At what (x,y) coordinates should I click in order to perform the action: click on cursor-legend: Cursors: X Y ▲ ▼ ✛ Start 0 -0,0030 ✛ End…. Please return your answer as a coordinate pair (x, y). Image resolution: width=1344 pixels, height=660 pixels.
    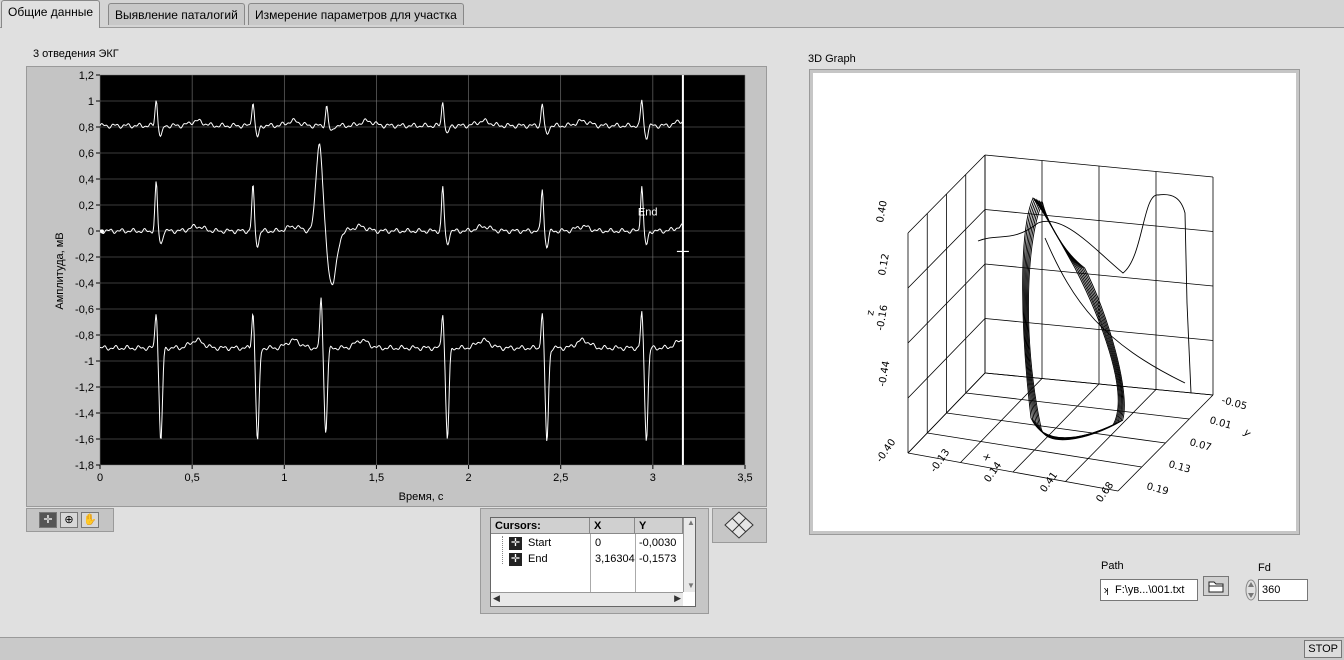
    Looking at the image, I should click on (594, 561).